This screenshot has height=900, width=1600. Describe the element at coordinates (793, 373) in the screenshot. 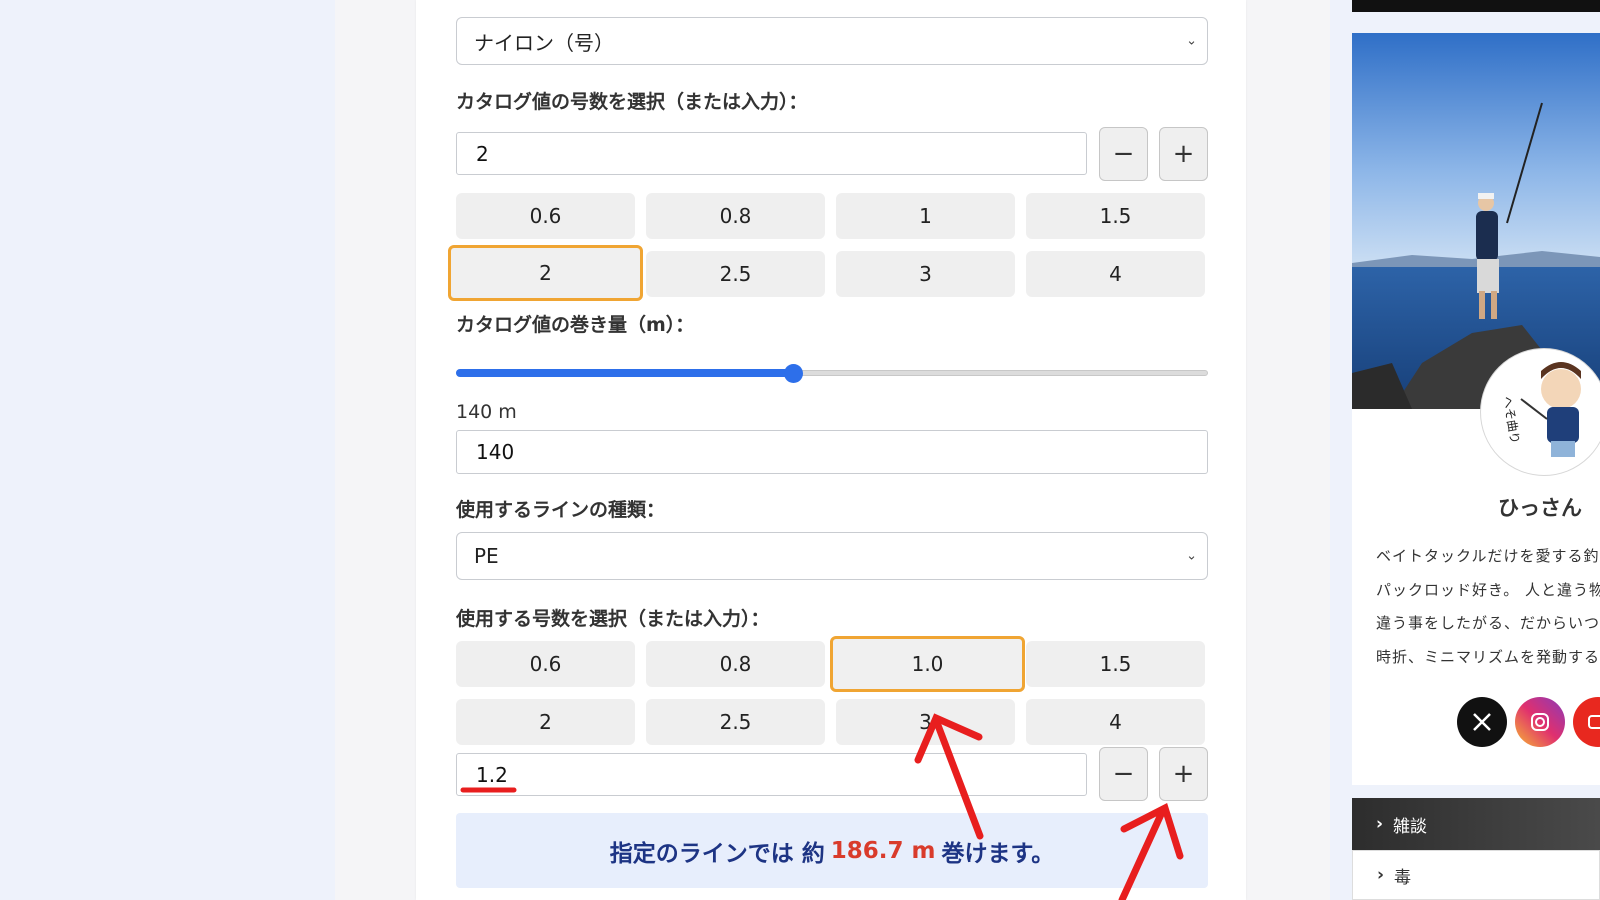

I see `slider-thumb` at that location.